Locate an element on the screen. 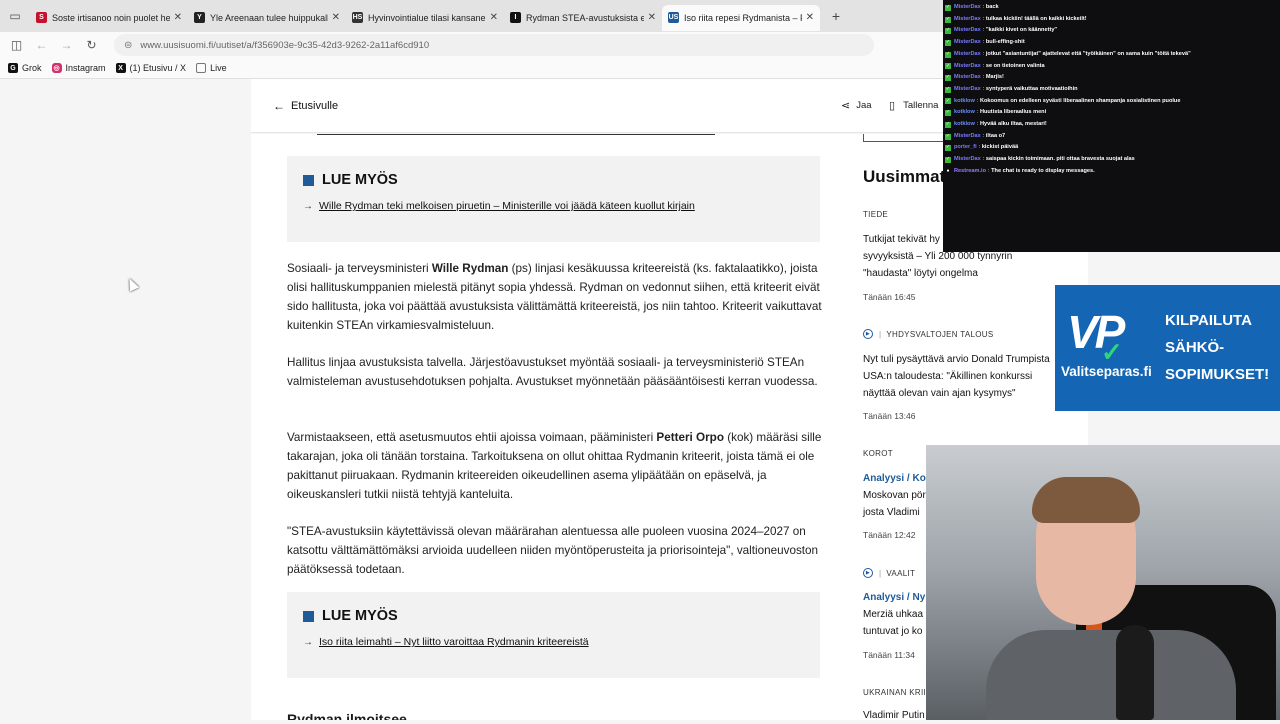  person-name: Wille Rydman is located at coordinates (470, 268).